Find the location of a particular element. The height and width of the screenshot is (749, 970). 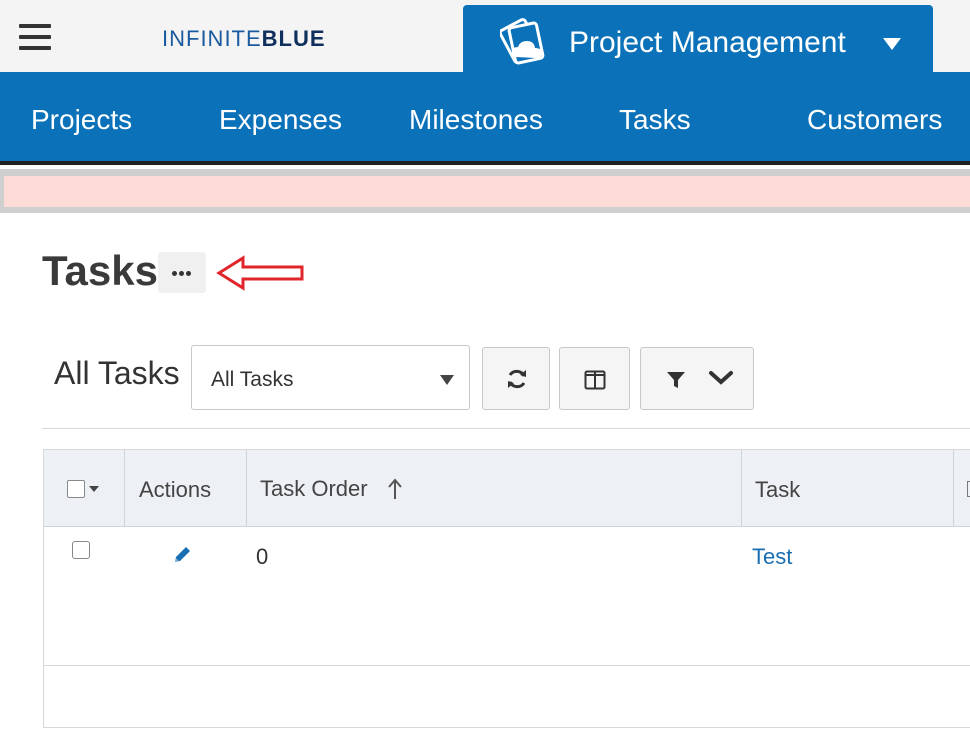

edit-pencil-icon is located at coordinates (182, 555).